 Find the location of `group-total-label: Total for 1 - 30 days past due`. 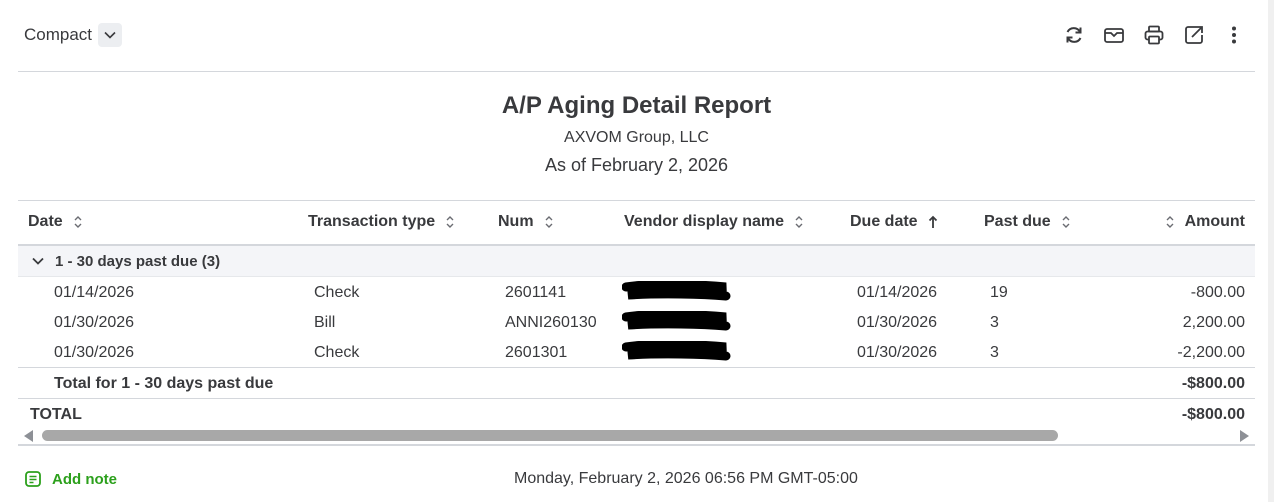

group-total-label: Total for 1 - 30 days past due is located at coordinates (164, 383).